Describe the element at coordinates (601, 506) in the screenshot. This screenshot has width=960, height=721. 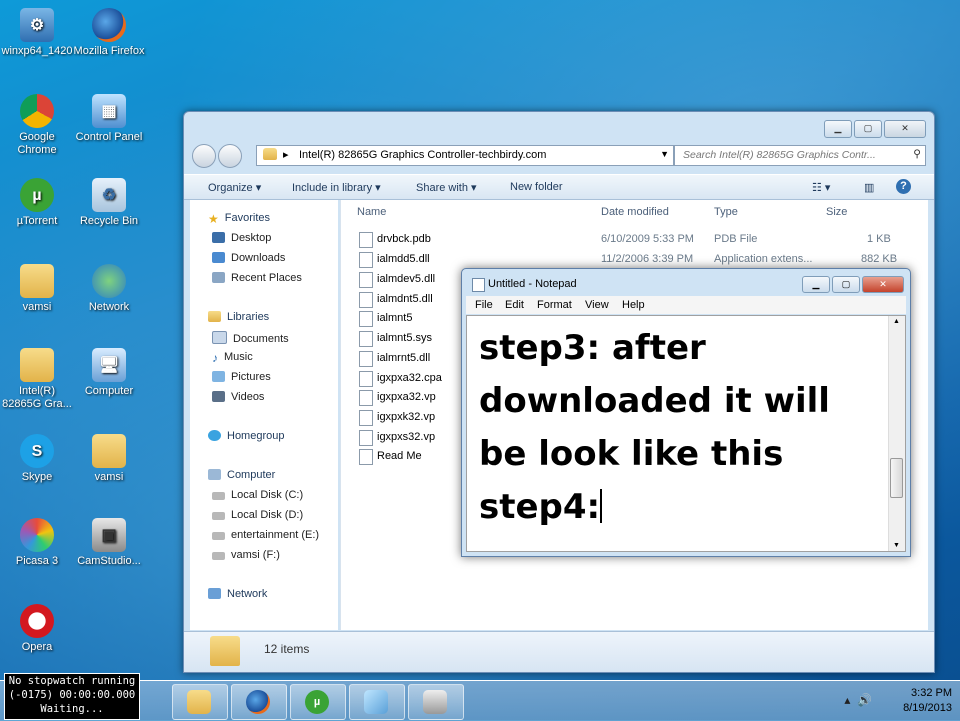
I see `text-caret` at that location.